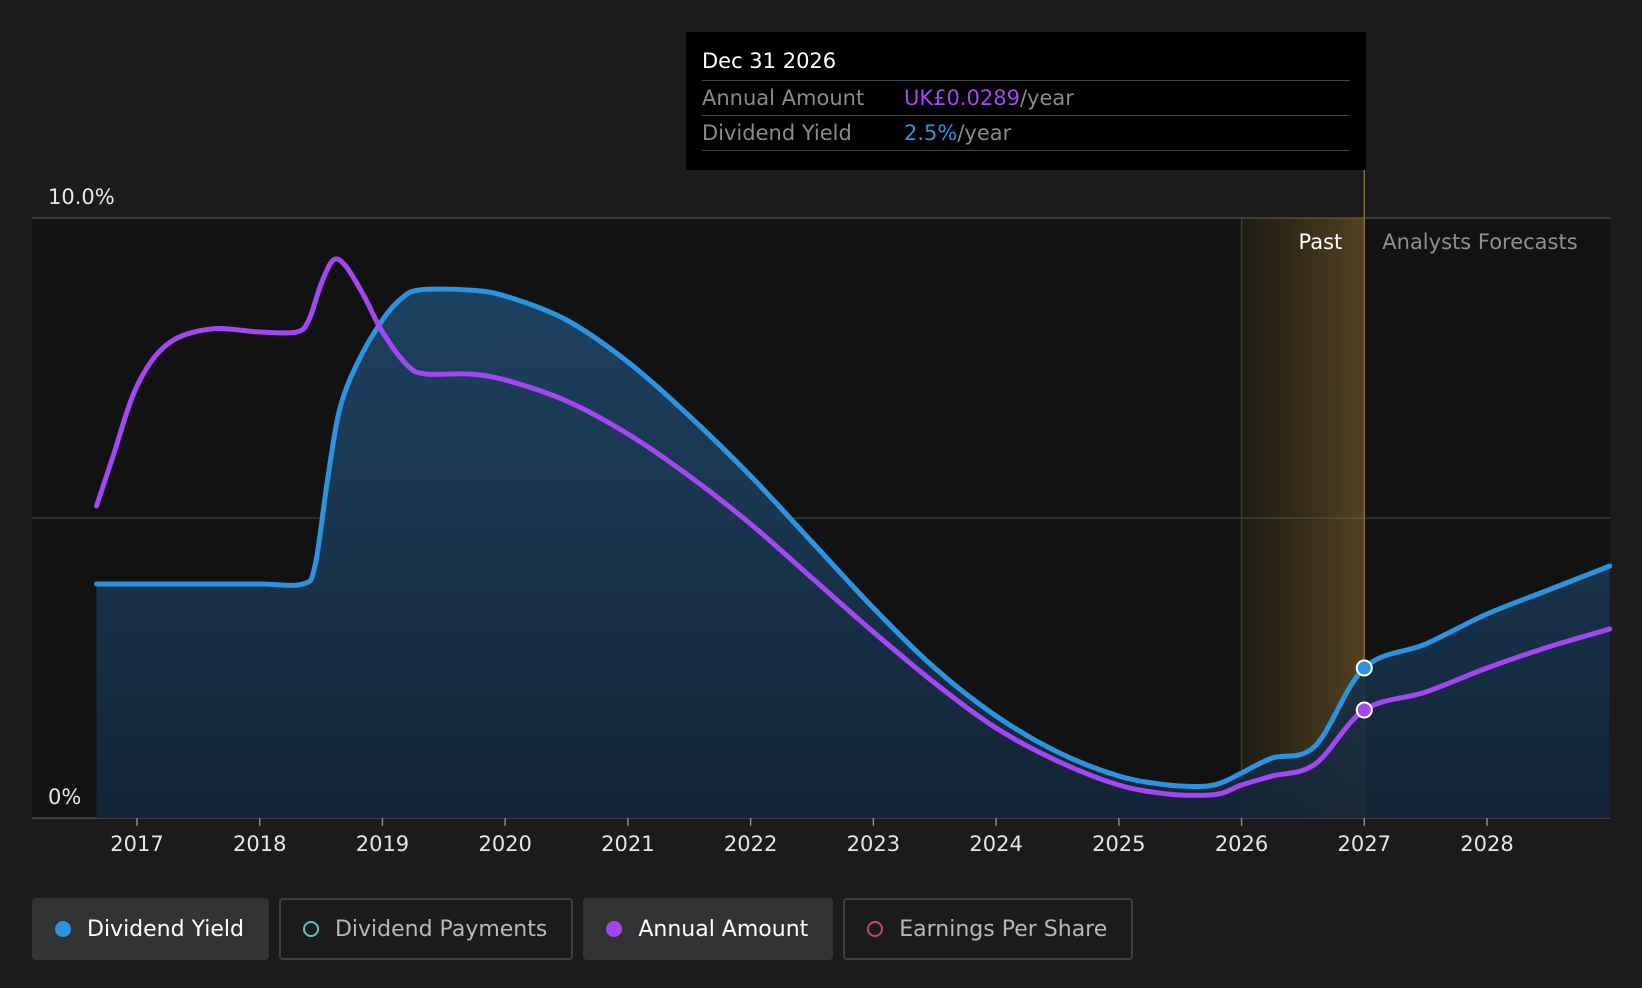 The image size is (1642, 988). What do you see at coordinates (1026, 133) in the screenshot?
I see `tooltip-row-dividend-yield: Dividend Yield 2.5% /year` at bounding box center [1026, 133].